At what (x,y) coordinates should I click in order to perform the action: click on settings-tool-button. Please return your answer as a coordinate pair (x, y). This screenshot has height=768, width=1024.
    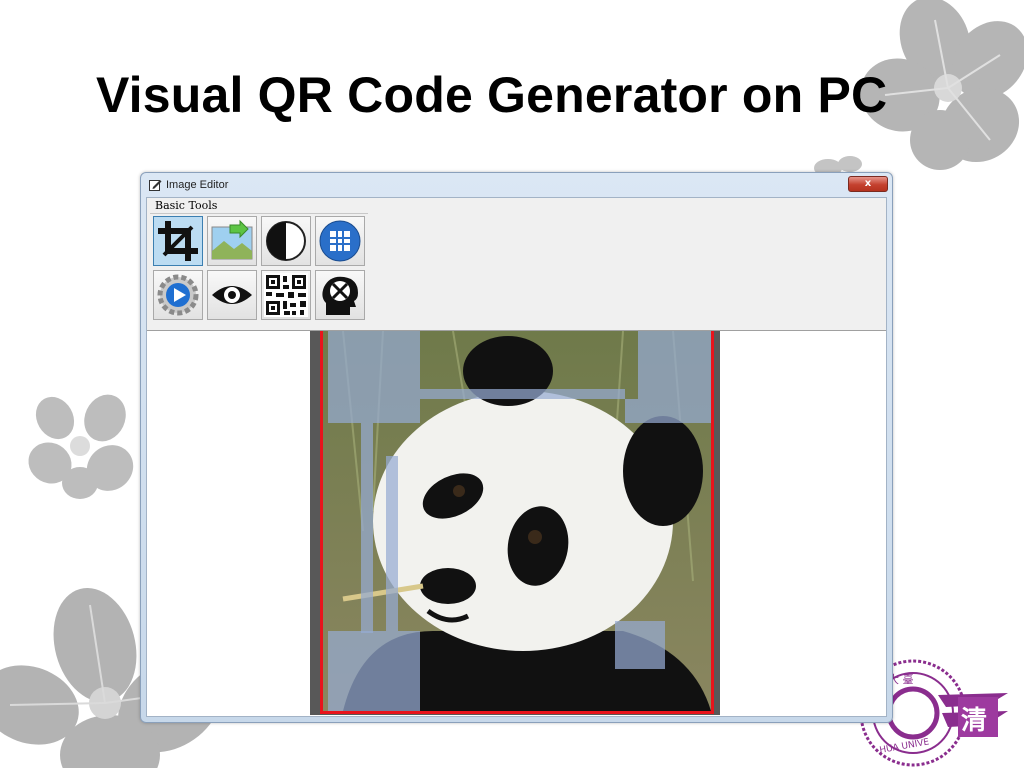
    Looking at the image, I should click on (178, 295).